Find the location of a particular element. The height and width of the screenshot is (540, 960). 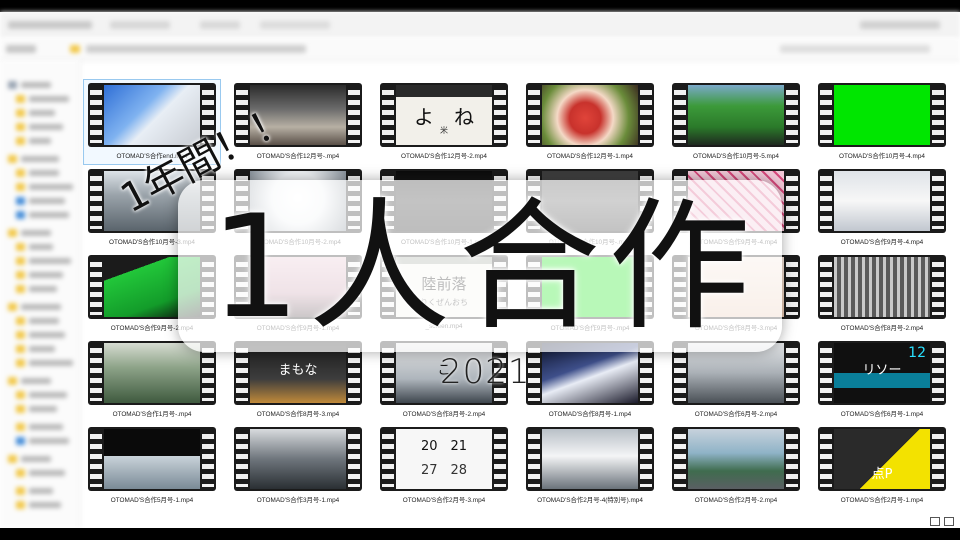

file-item: 点P OTOMAD'S合作2月号-1.mp4 is located at coordinates (882, 466).